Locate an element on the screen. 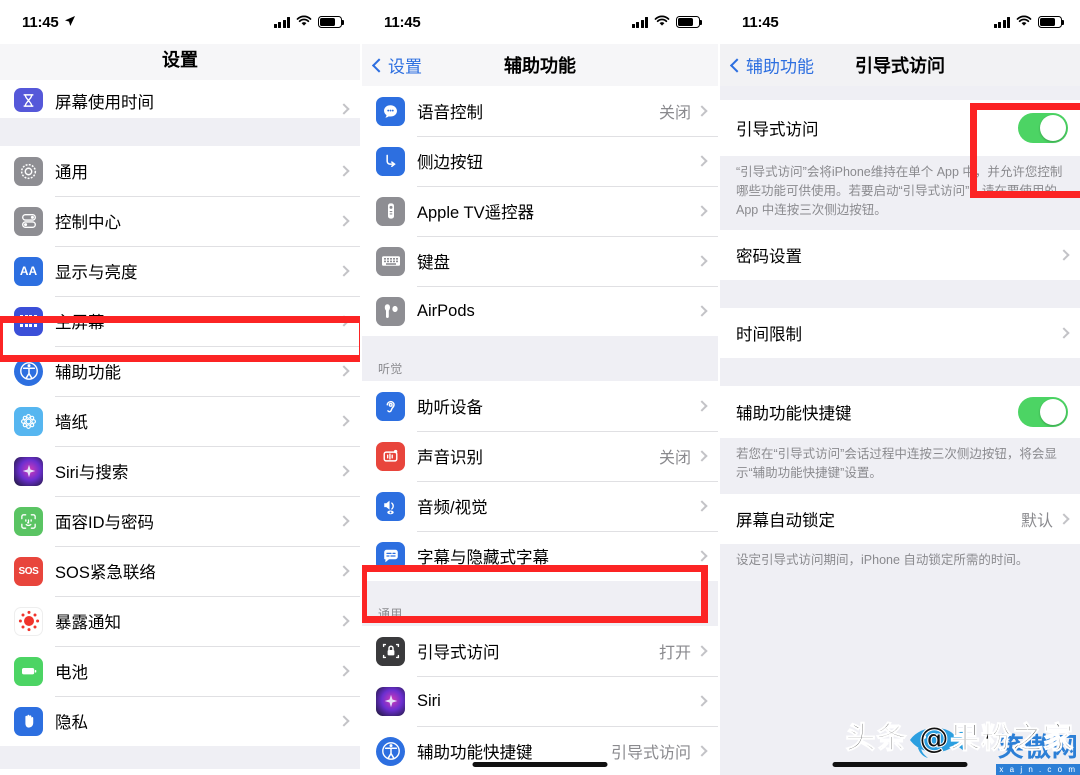 This screenshot has height=775, width=1080. list-item-label: 屏幕使用时间 is located at coordinates (104, 103).